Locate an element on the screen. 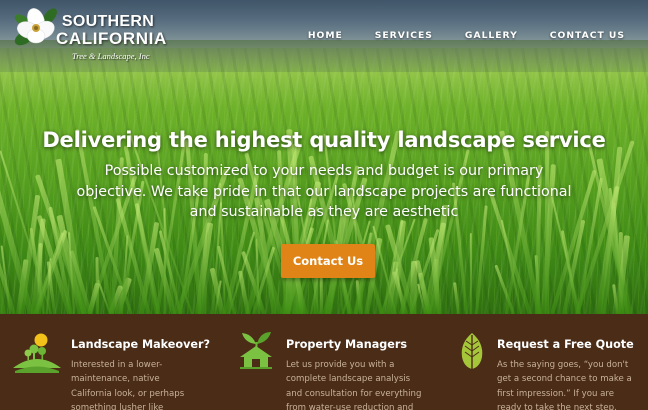  magnolia-flower-icon is located at coordinates (35, 27).